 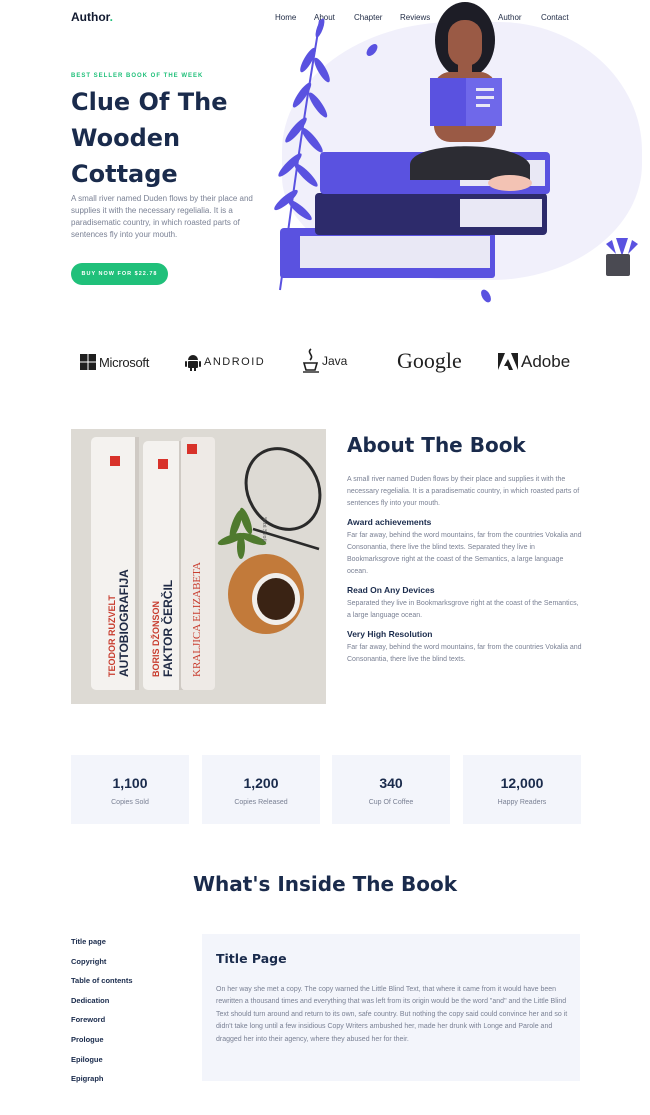 I want to click on adobe-icon, so click(x=508, y=361).